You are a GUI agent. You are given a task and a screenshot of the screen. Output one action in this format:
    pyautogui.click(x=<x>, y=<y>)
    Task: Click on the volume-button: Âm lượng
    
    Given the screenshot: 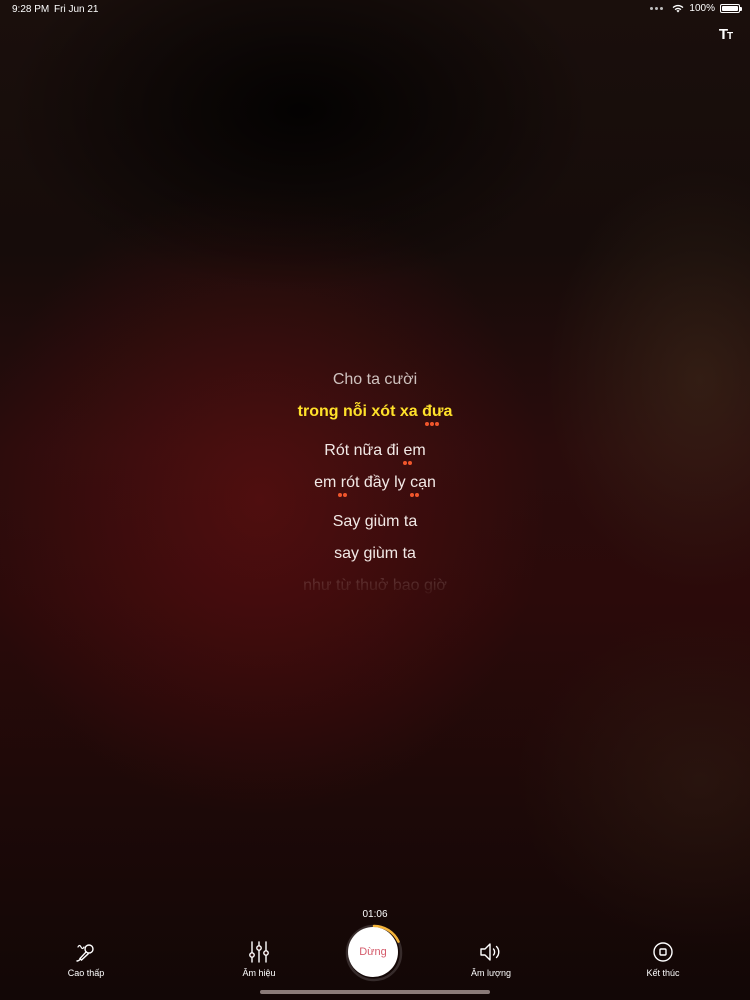 What is the action you would take?
    pyautogui.click(x=491, y=959)
    